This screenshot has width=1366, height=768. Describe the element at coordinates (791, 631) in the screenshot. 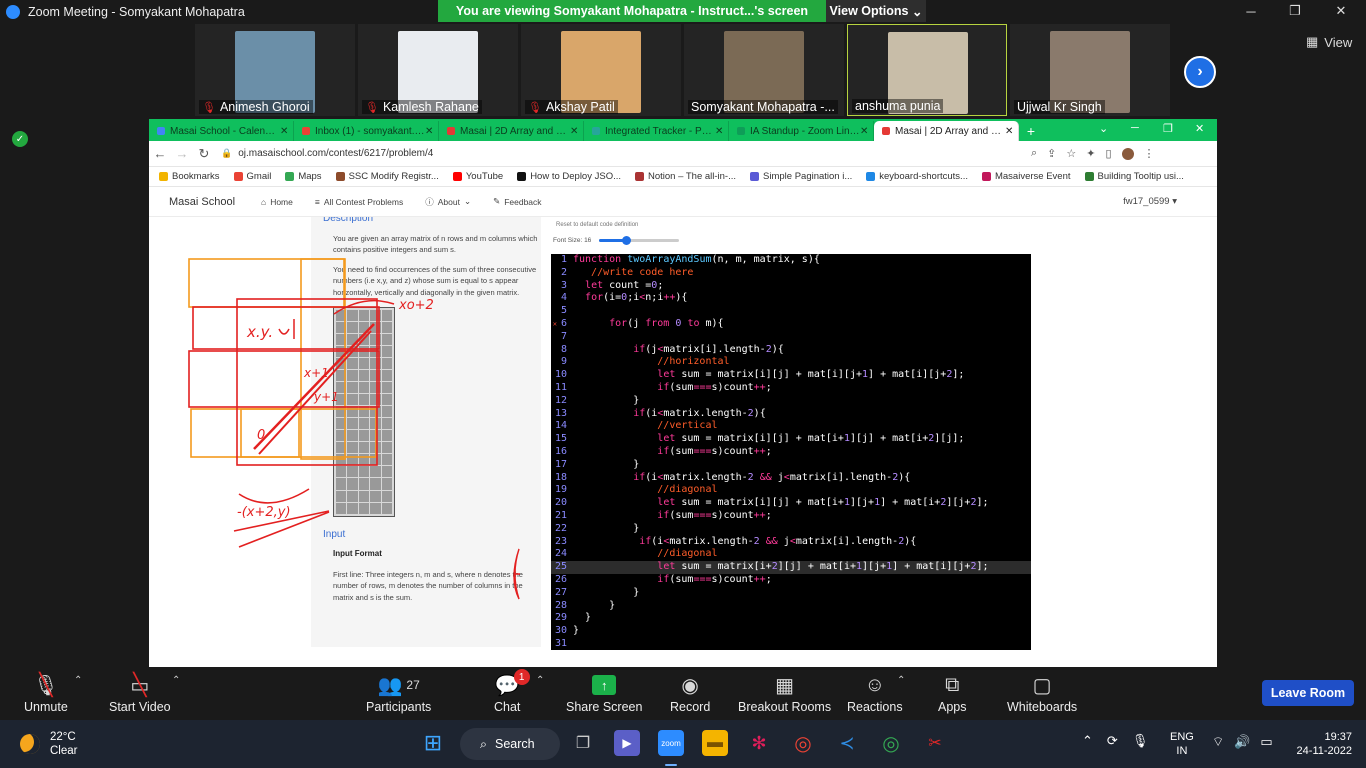

I see `code-line: 30}` at that location.